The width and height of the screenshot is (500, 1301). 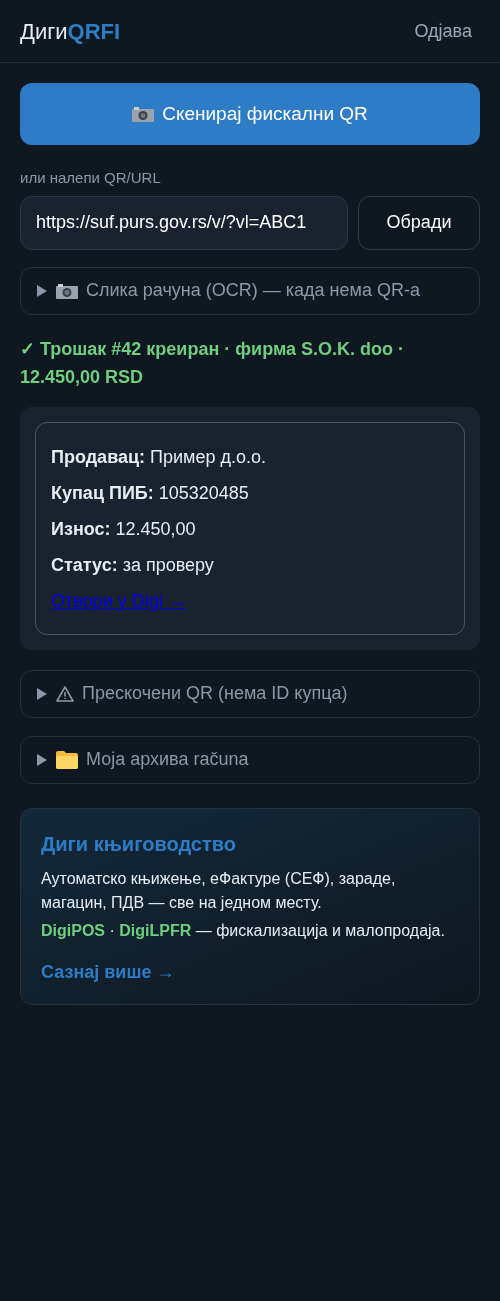 I want to click on collapsible-section: Прескочени QR (нема ID купца), so click(x=250, y=693).